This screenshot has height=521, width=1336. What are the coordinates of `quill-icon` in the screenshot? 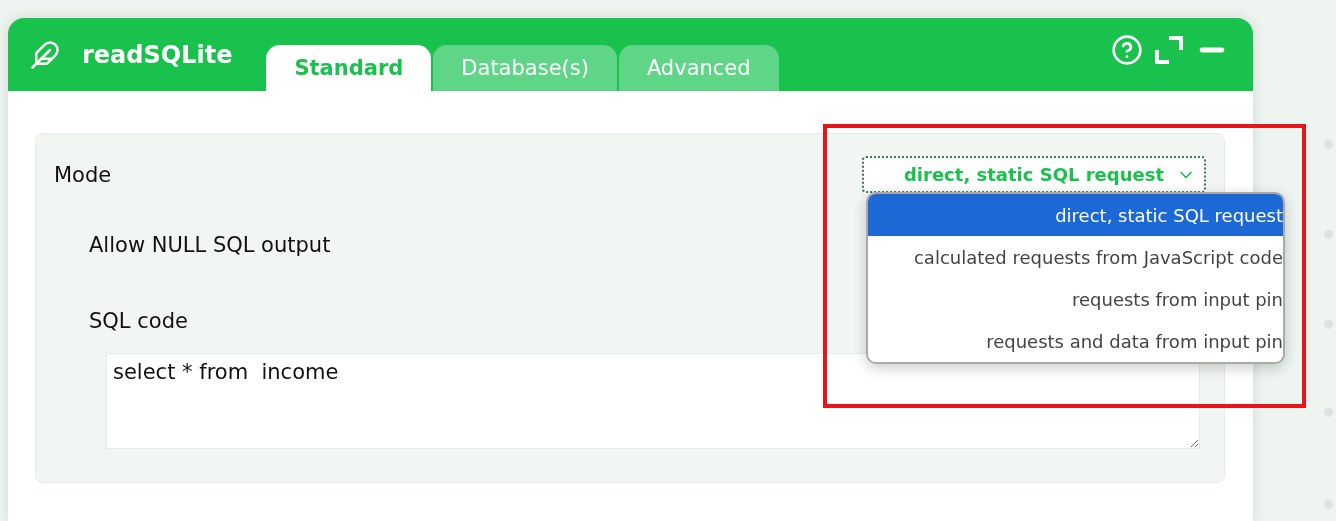 It's located at (45, 54).